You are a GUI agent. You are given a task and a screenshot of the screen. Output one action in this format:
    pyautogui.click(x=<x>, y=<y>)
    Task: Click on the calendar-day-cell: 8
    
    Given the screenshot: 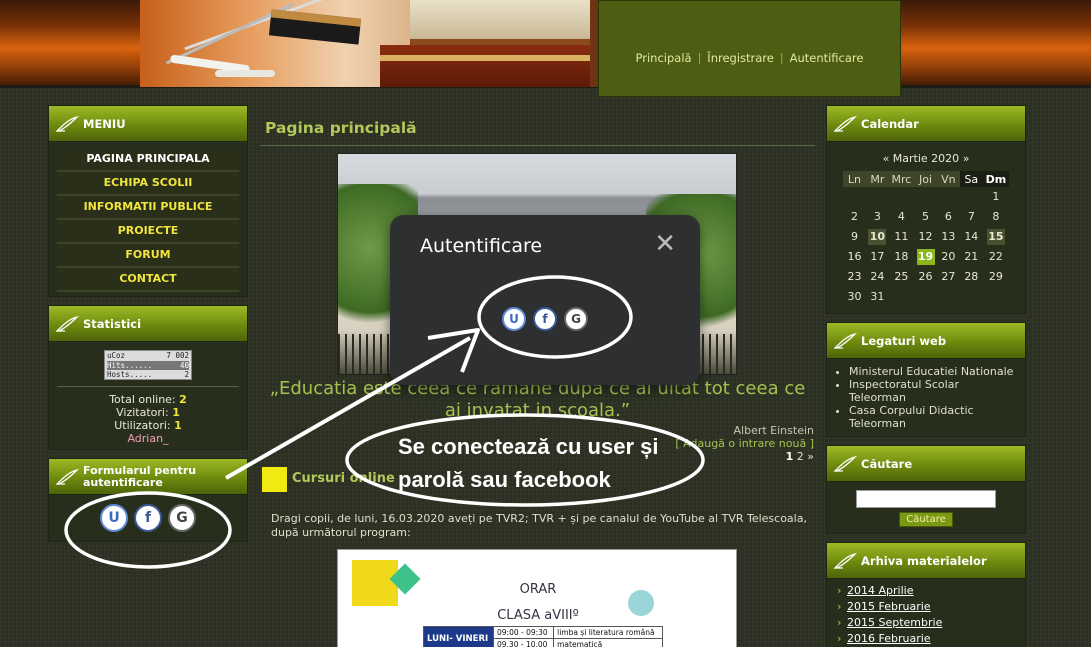 What is the action you would take?
    pyautogui.click(x=996, y=217)
    